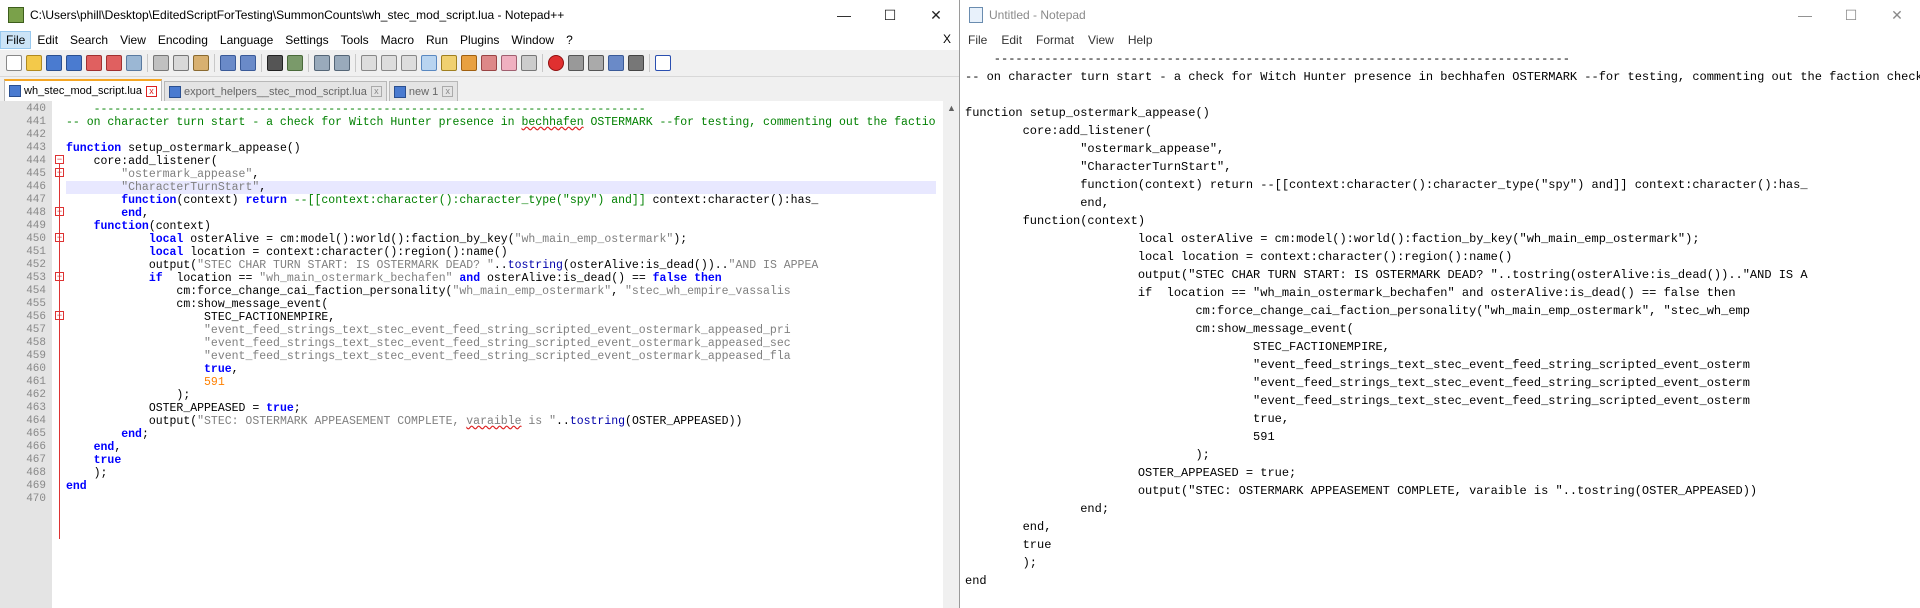  I want to click on npp-maximize-button: ☐, so click(890, 15).